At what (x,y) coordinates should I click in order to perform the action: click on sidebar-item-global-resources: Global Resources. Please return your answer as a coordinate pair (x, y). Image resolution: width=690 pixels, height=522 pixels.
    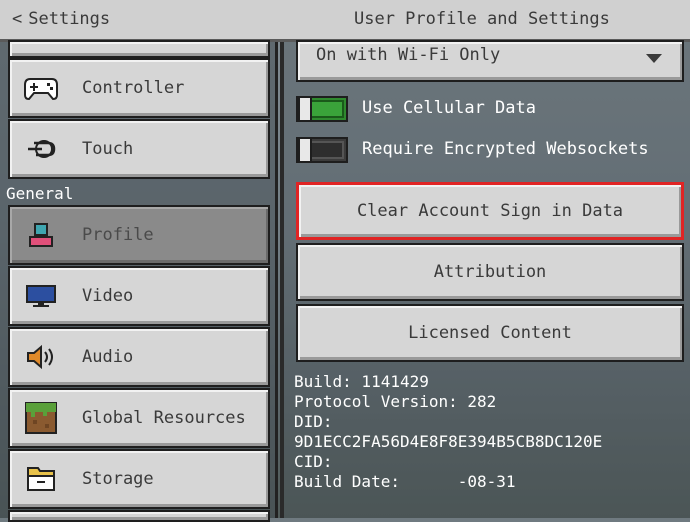
    Looking at the image, I should click on (139, 418).